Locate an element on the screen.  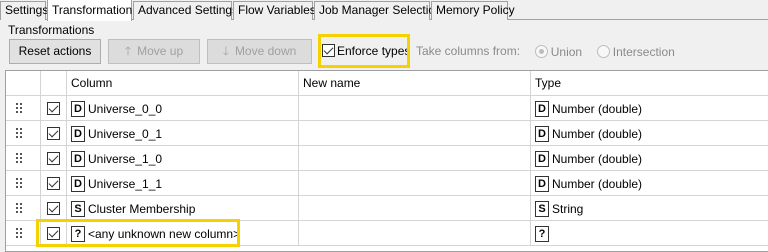
intersection-label: Intersection is located at coordinates (643, 51).